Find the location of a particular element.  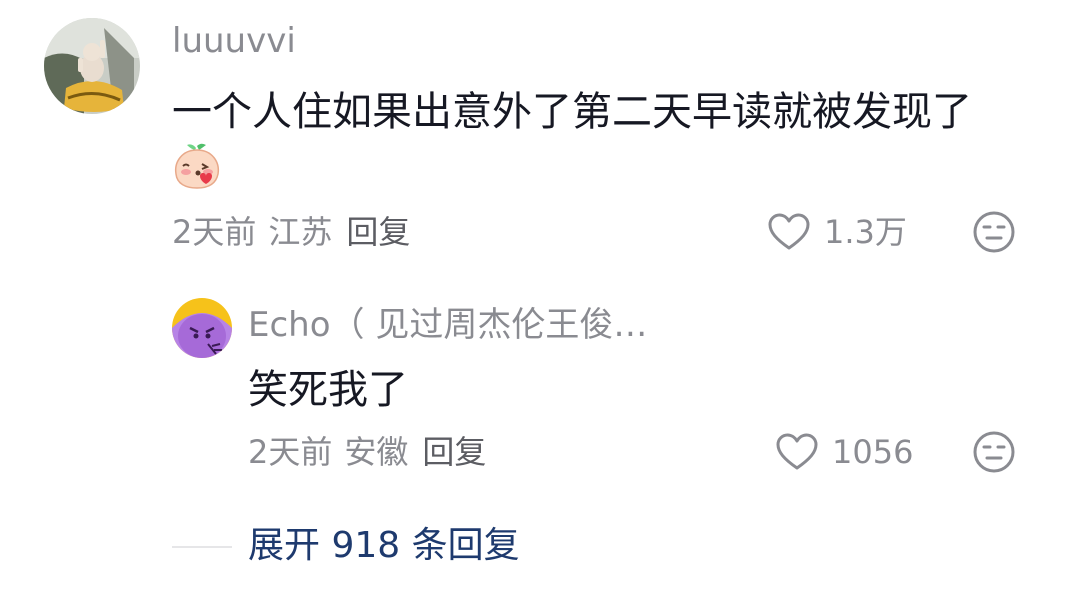

user-avatar-image is located at coordinates (92, 66).